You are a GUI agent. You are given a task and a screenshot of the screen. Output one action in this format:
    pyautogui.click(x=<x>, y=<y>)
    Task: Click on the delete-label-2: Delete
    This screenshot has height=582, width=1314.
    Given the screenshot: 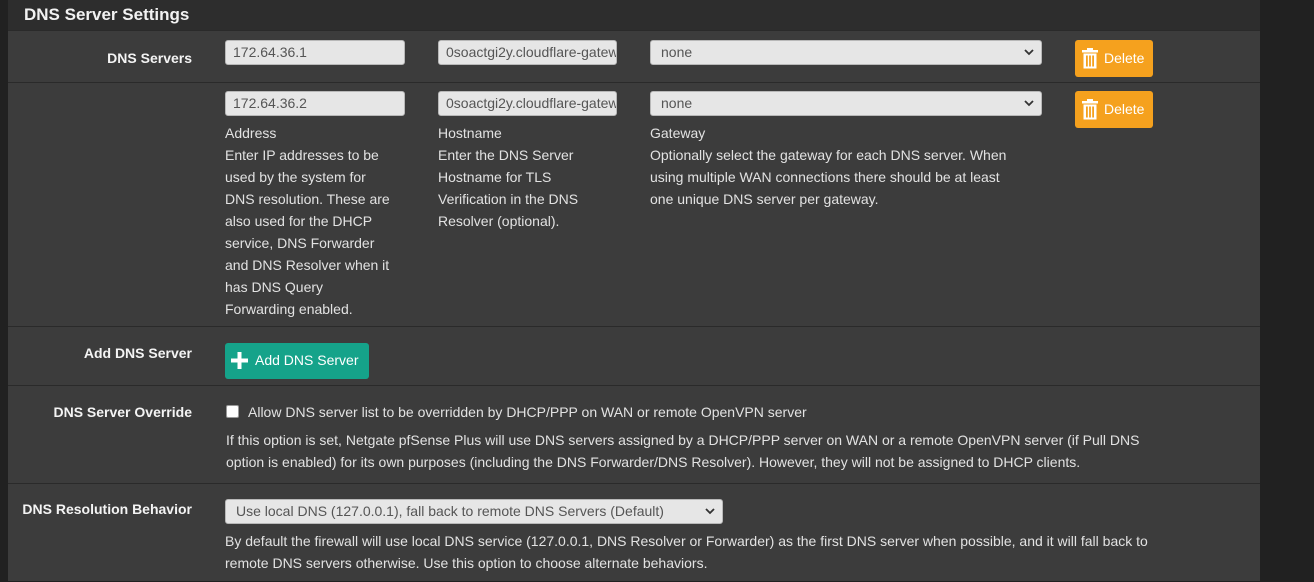 What is the action you would take?
    pyautogui.click(x=1124, y=109)
    